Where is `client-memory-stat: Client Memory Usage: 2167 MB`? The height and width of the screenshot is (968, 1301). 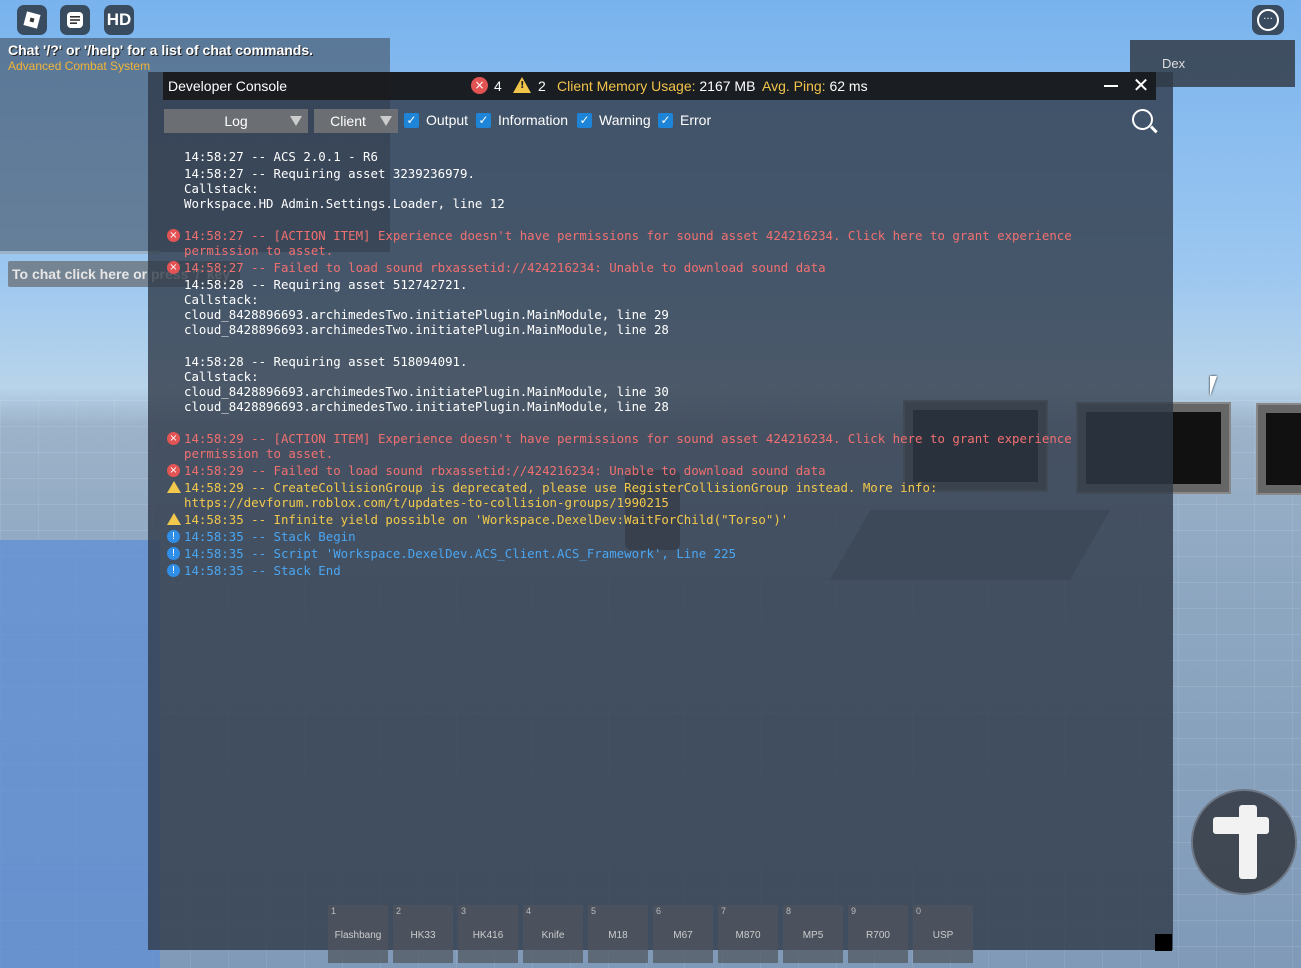 client-memory-stat: Client Memory Usage: 2167 MB is located at coordinates (656, 86).